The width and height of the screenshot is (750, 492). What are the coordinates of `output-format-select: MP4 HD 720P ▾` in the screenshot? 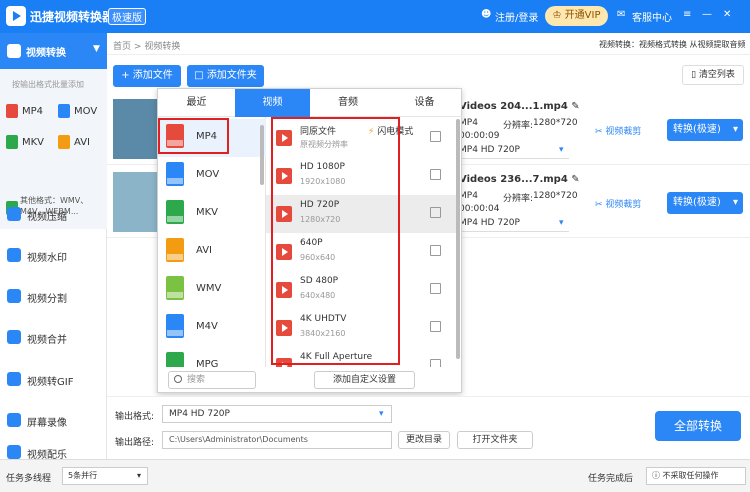 It's located at (277, 414).